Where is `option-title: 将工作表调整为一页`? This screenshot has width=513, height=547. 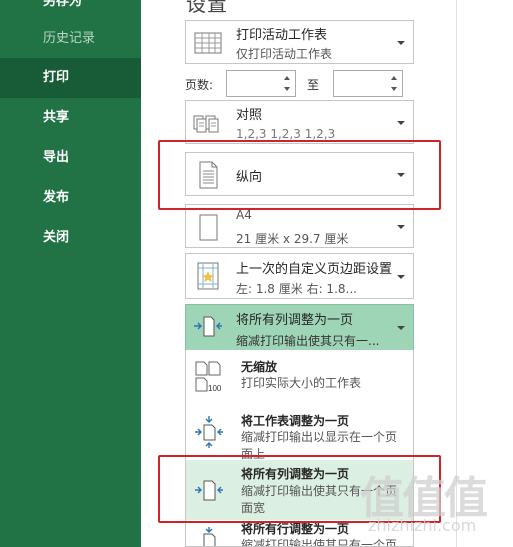
option-title: 将工作表调整为一页 is located at coordinates (295, 421).